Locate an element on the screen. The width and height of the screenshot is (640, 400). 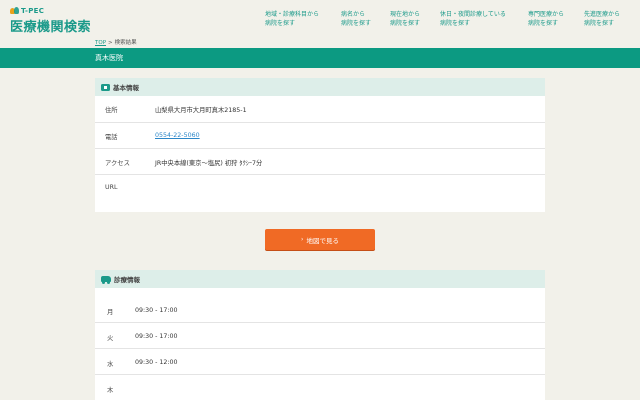
nav-item-current-location: 現在地から 病院を探す is located at coordinates (405, 19).